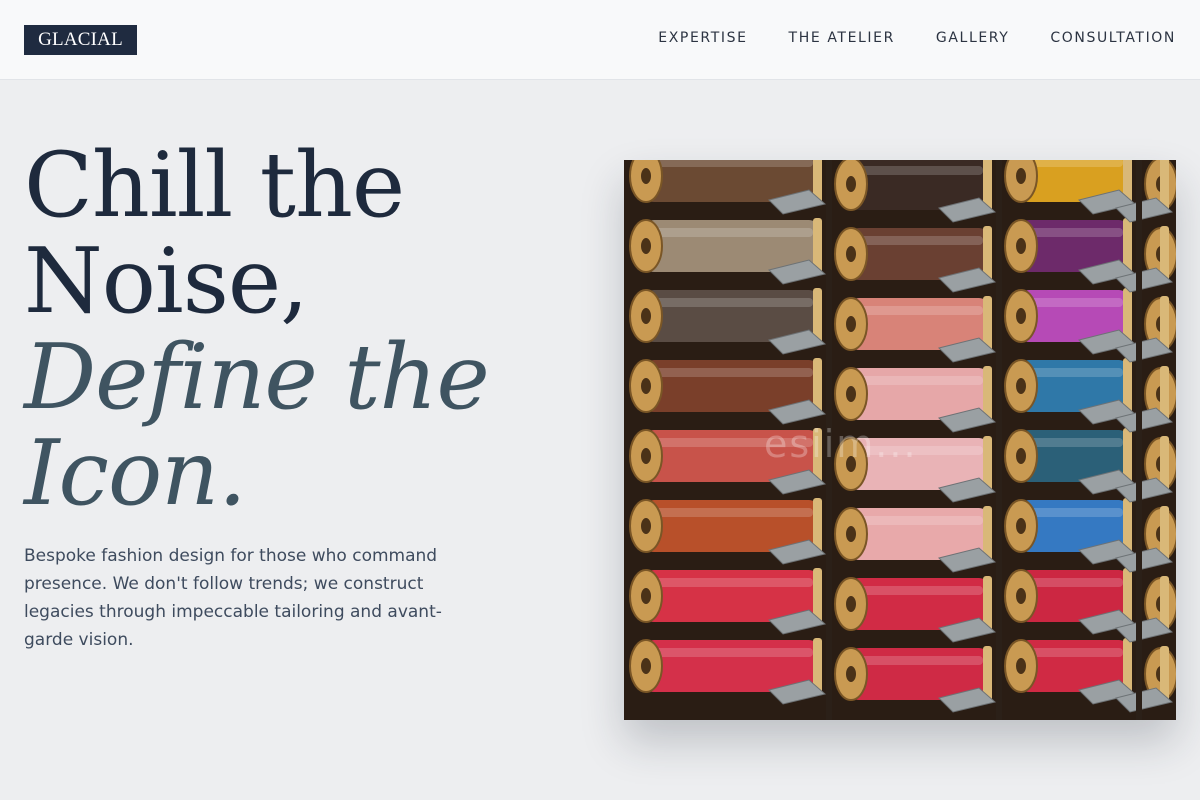 The height and width of the screenshot is (800, 1200). I want to click on hero-title-line-3: Define the, so click(257, 377).